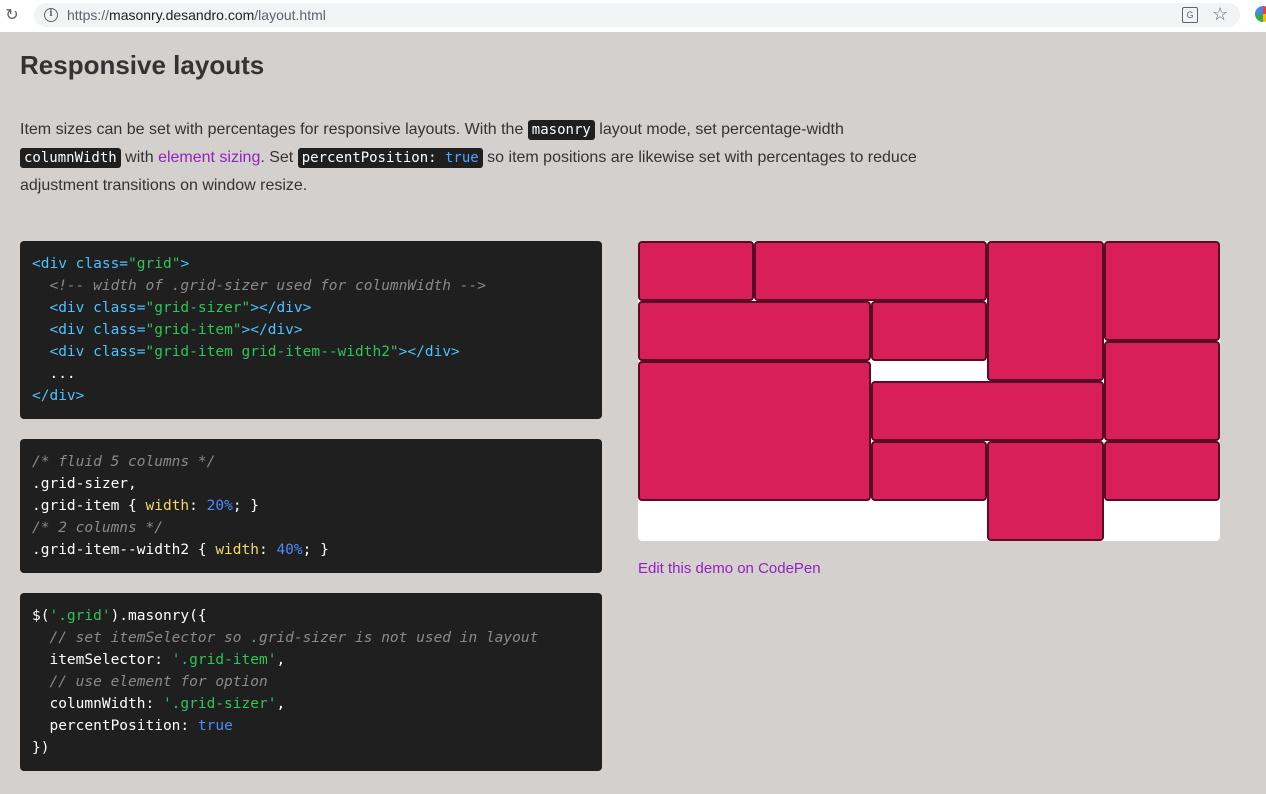  What do you see at coordinates (182, 15) in the screenshot?
I see `url-host: masonry.desandro.com` at bounding box center [182, 15].